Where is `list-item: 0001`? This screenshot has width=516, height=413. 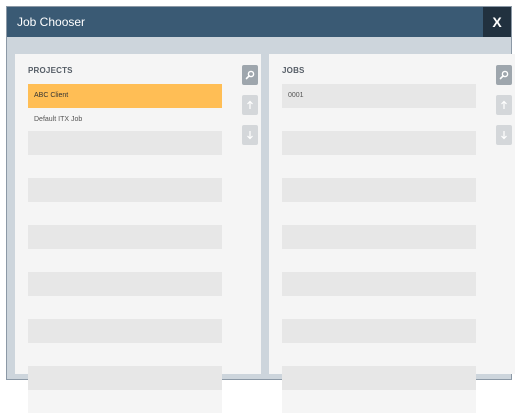
list-item: 0001 is located at coordinates (379, 96).